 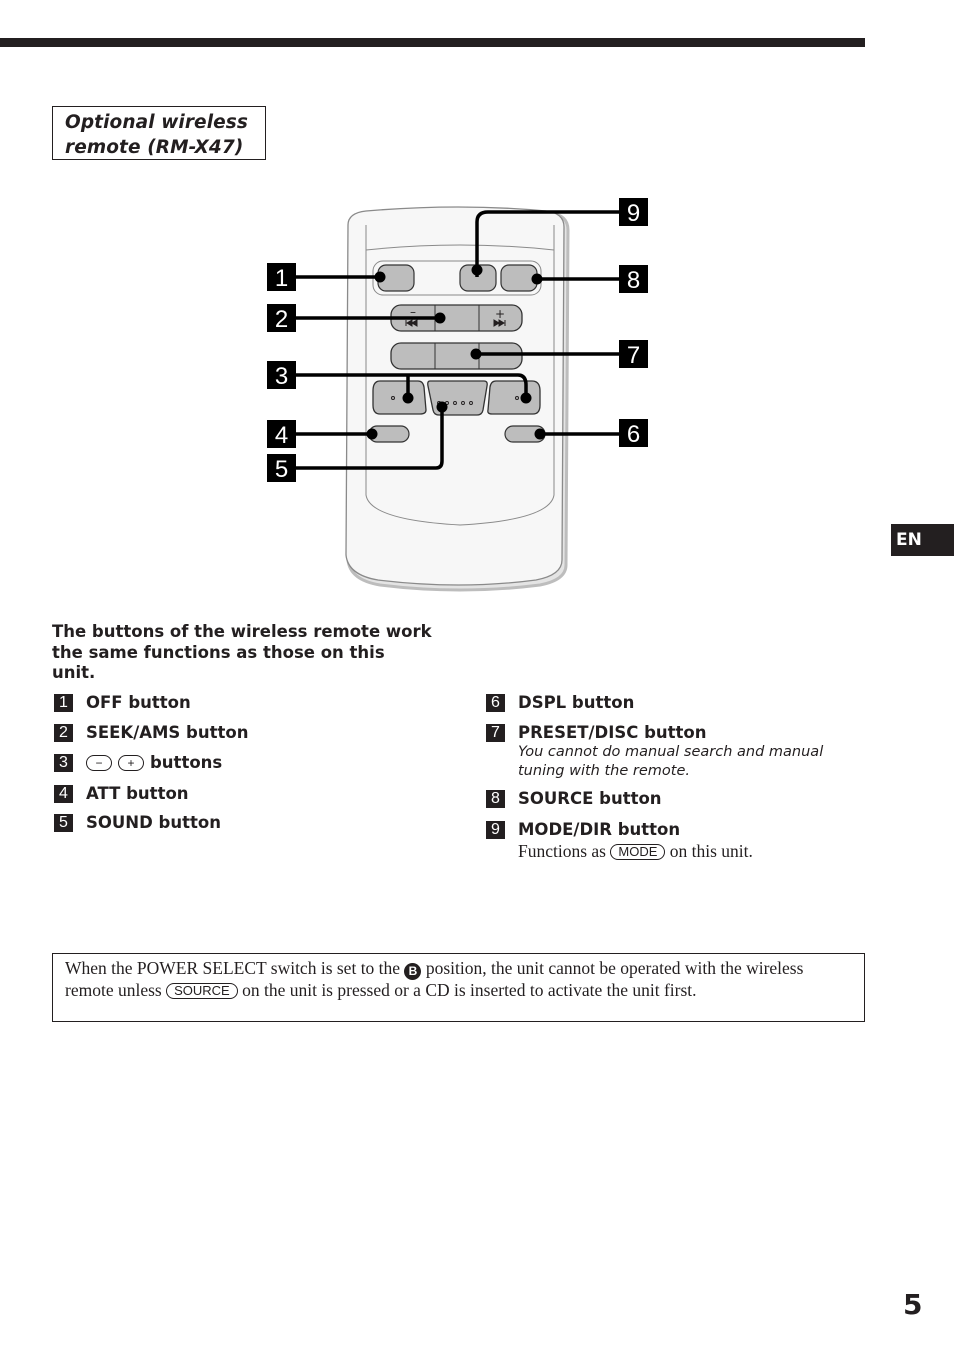 I want to click on callout-2: 2, so click(x=281, y=319).